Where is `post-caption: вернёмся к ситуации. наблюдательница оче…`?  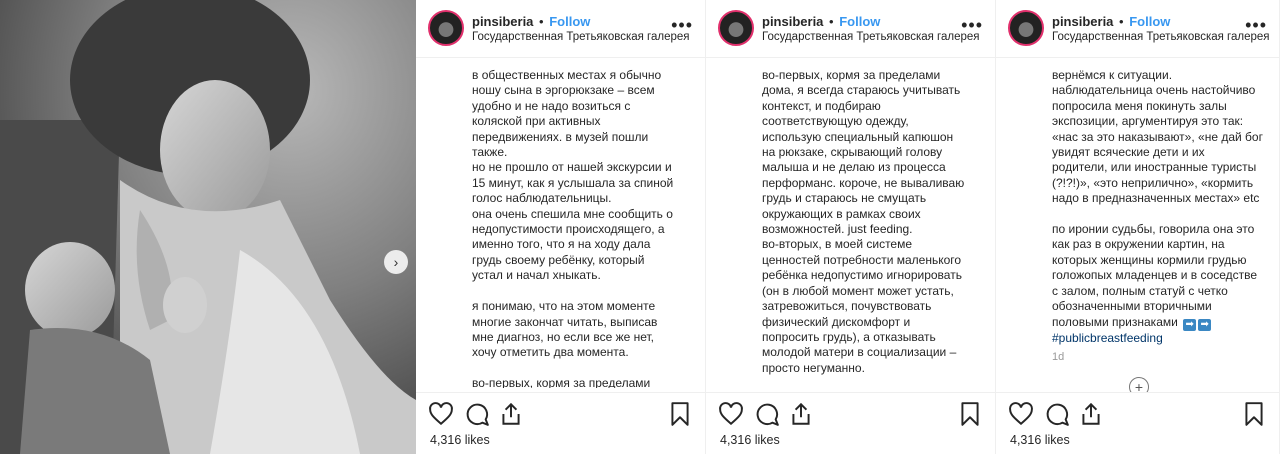
post-caption: вернёмся к ситуации. наблюдательница оче… is located at coordinates (1158, 207).